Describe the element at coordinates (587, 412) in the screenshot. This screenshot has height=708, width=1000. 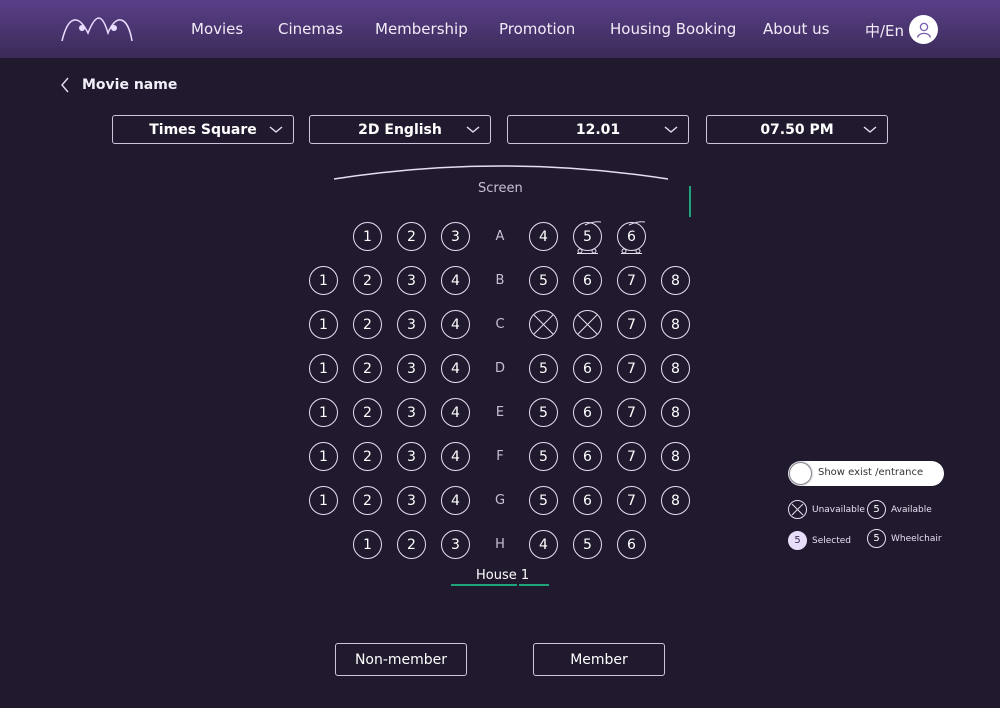
I see `seat-e-right-2: 6` at that location.